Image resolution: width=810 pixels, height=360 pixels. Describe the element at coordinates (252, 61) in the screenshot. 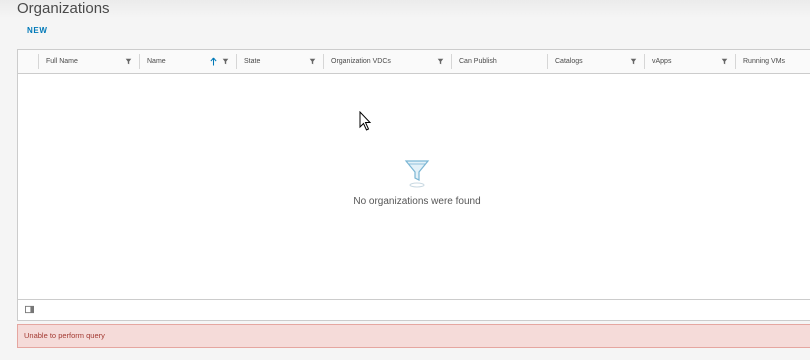

I see `column-label: State` at that location.